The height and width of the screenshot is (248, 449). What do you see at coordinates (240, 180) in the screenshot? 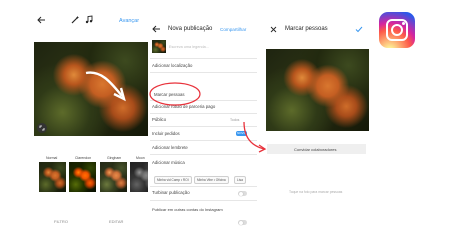
I see `music-chip: Lisa` at bounding box center [240, 180].